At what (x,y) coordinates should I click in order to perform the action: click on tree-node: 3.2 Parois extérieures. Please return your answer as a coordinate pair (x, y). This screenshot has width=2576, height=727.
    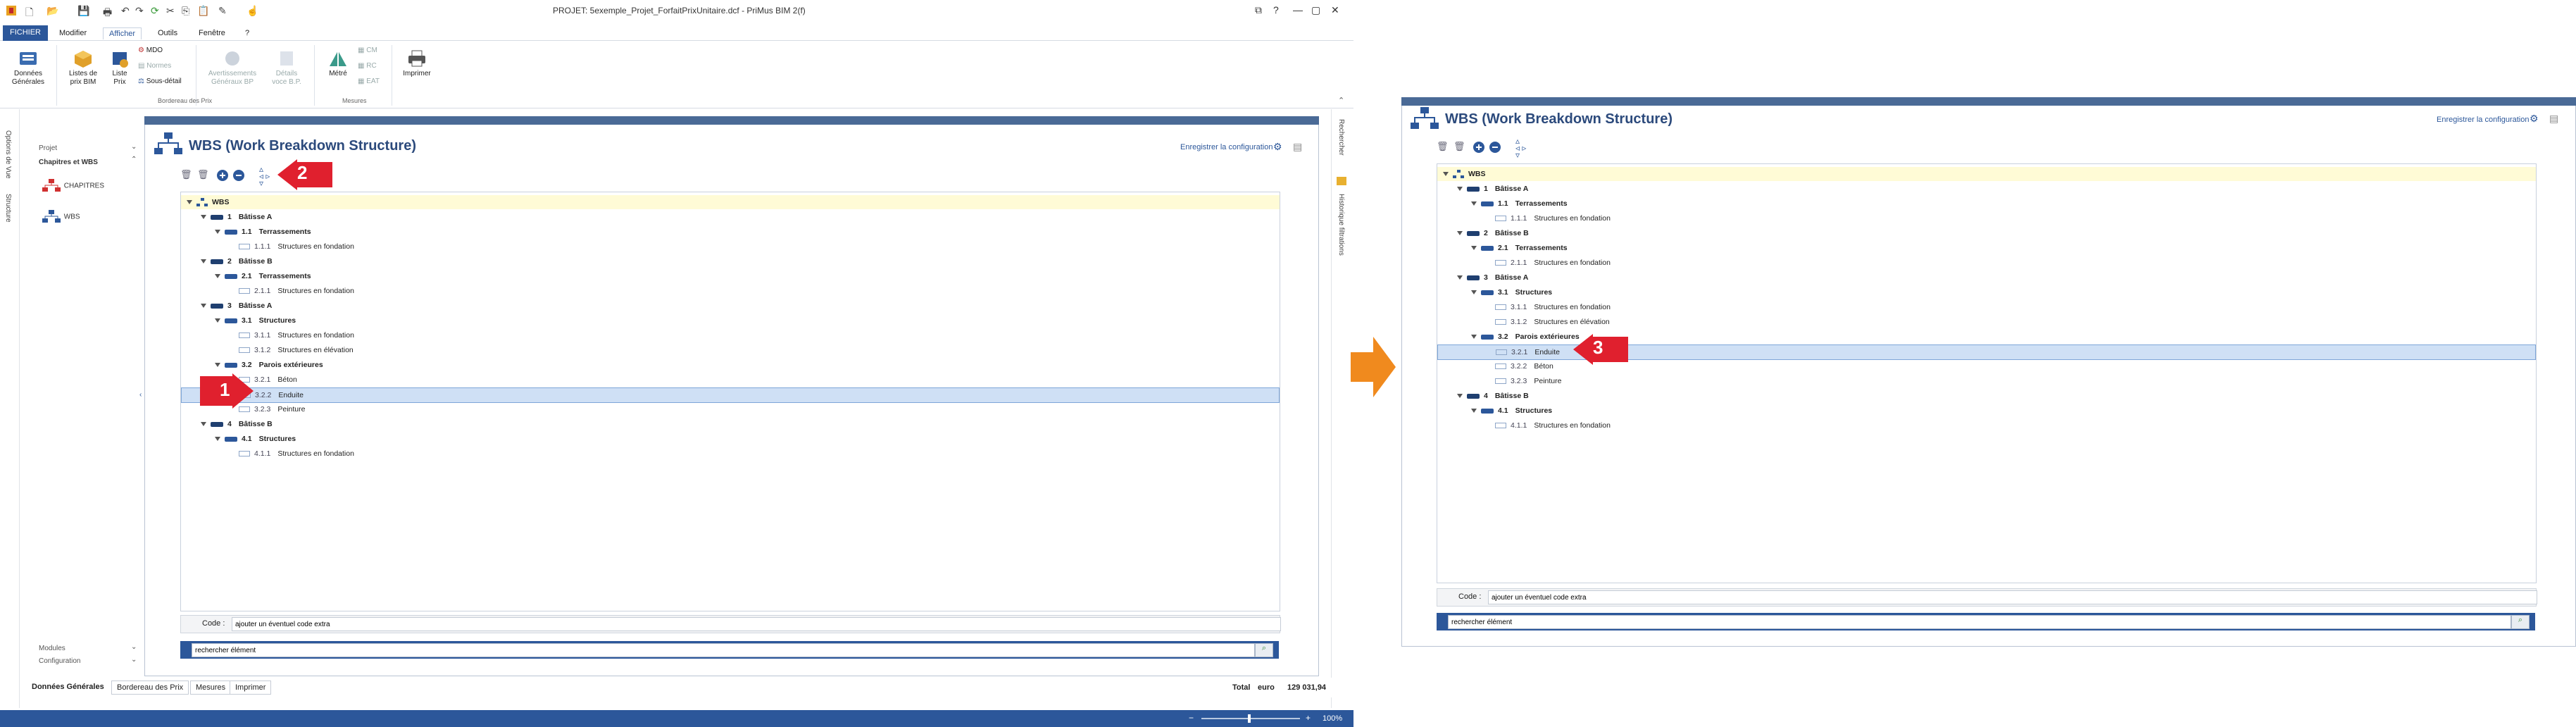
    Looking at the image, I should click on (730, 365).